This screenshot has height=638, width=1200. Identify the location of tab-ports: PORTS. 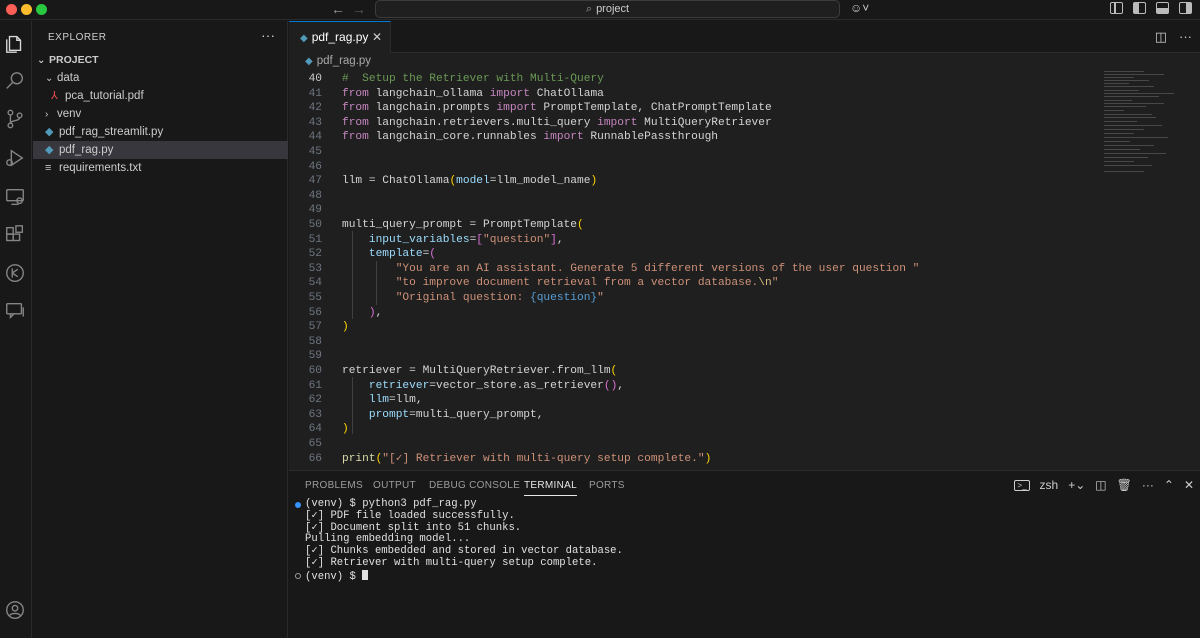
(607, 485).